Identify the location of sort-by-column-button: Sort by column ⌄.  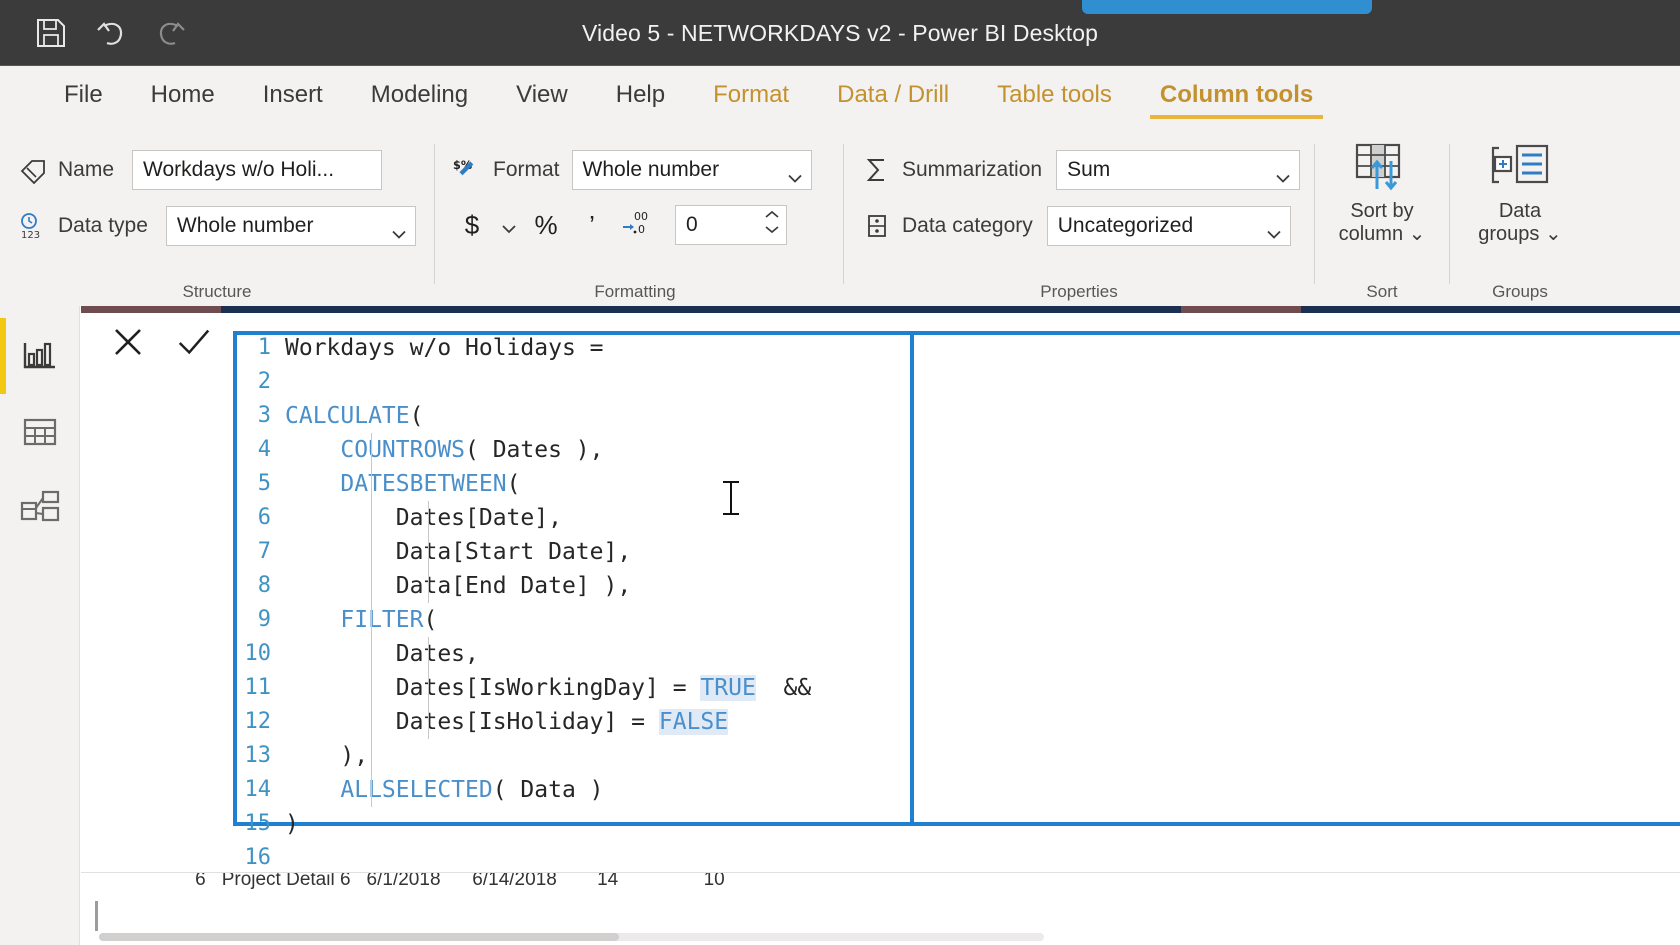
(1382, 193).